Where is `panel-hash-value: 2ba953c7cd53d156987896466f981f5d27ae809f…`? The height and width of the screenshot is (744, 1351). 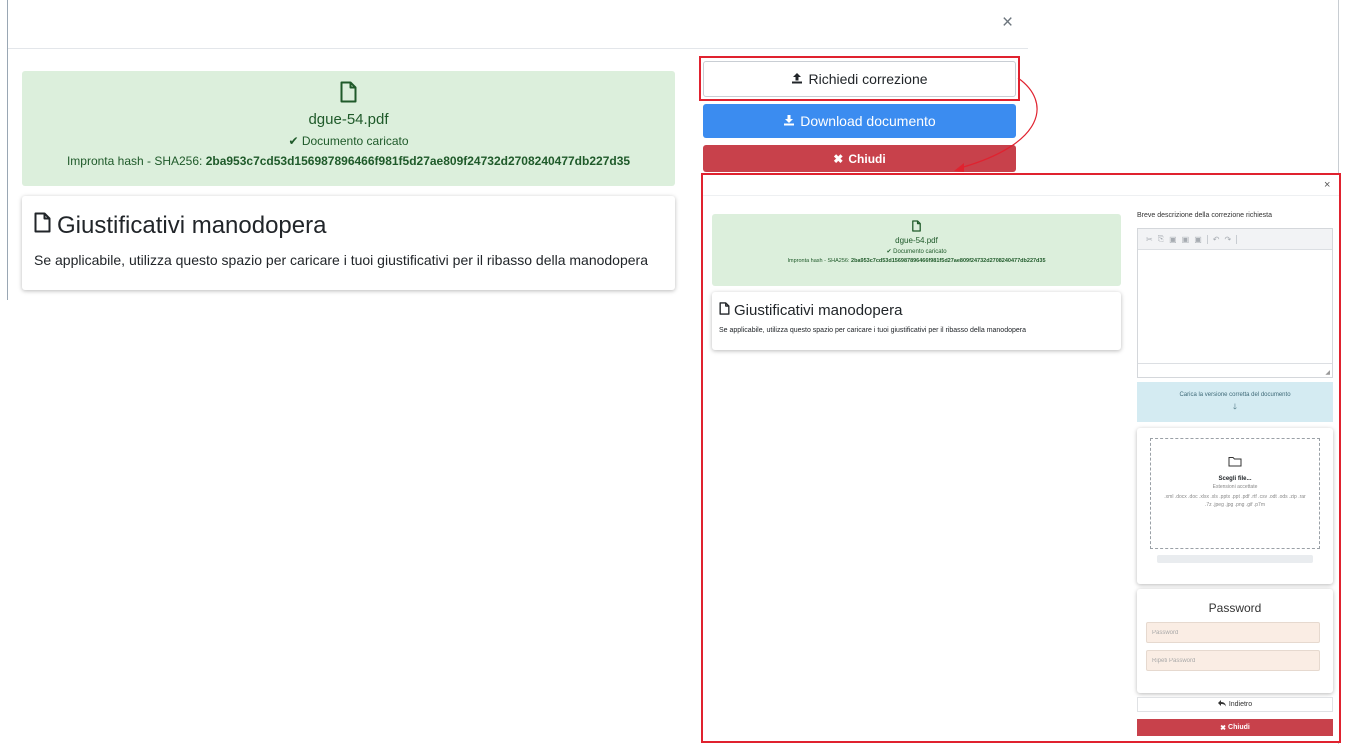
panel-hash-value: 2ba953c7cd53d156987896466f981f5d27ae809f… is located at coordinates (948, 261).